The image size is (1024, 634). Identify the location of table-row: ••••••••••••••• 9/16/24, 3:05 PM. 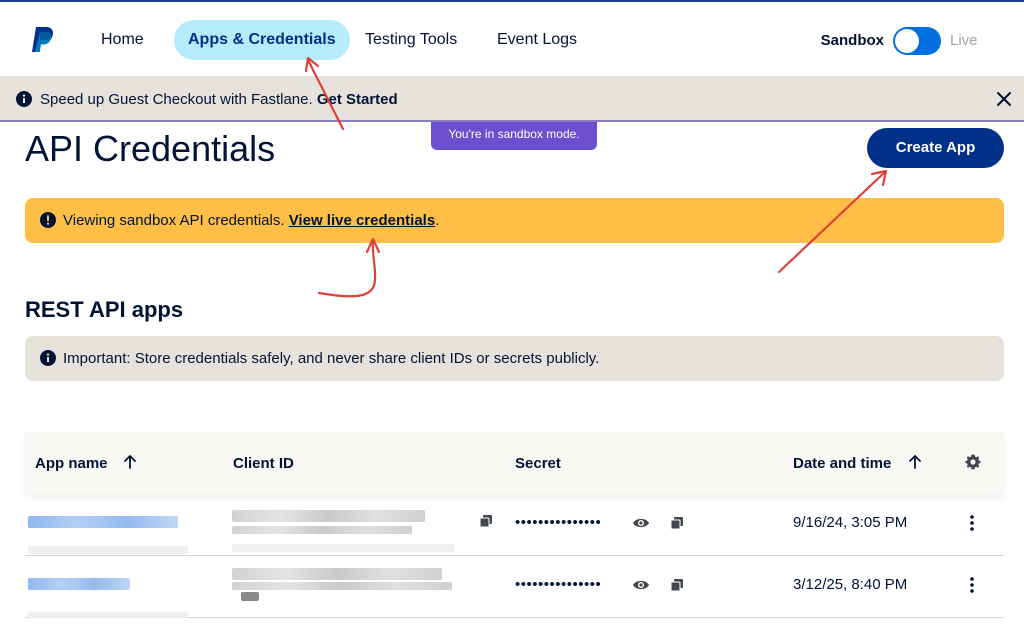
(514, 525).